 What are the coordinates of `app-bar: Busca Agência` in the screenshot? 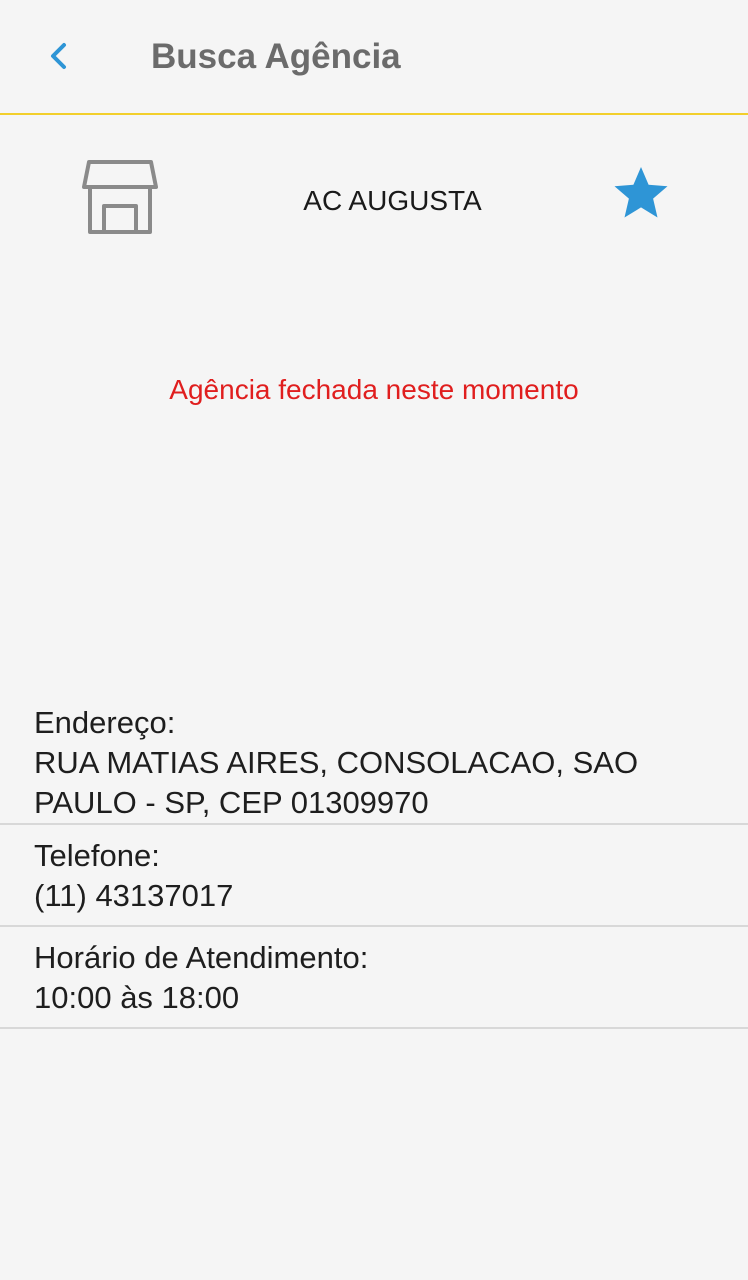 It's located at (374, 57).